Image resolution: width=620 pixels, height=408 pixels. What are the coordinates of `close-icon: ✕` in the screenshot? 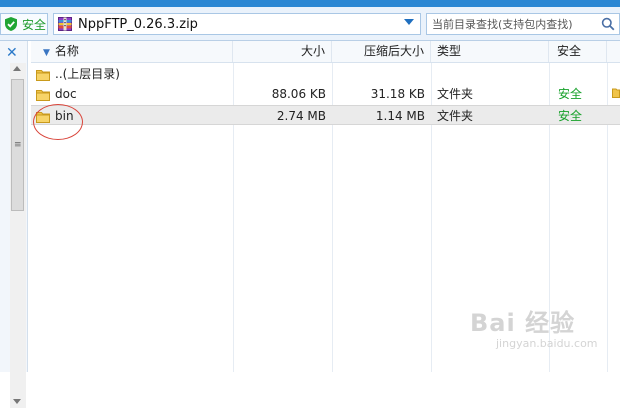 It's located at (12, 53).